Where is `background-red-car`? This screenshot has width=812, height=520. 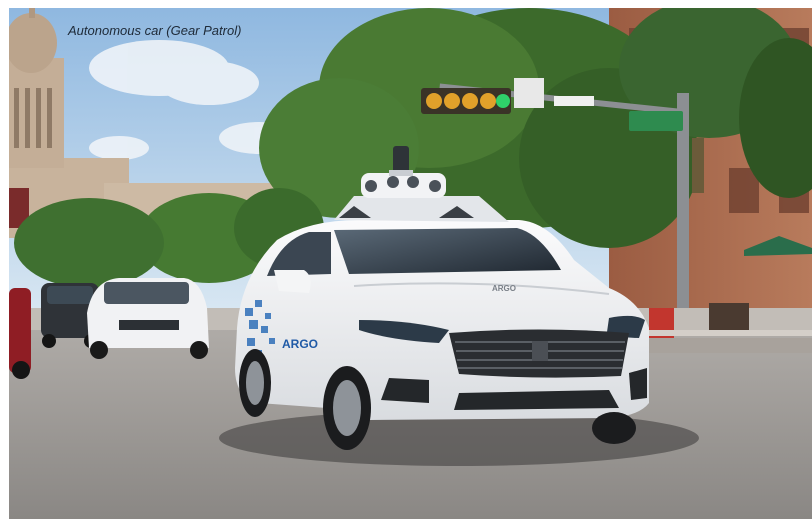 background-red-car is located at coordinates (20, 333).